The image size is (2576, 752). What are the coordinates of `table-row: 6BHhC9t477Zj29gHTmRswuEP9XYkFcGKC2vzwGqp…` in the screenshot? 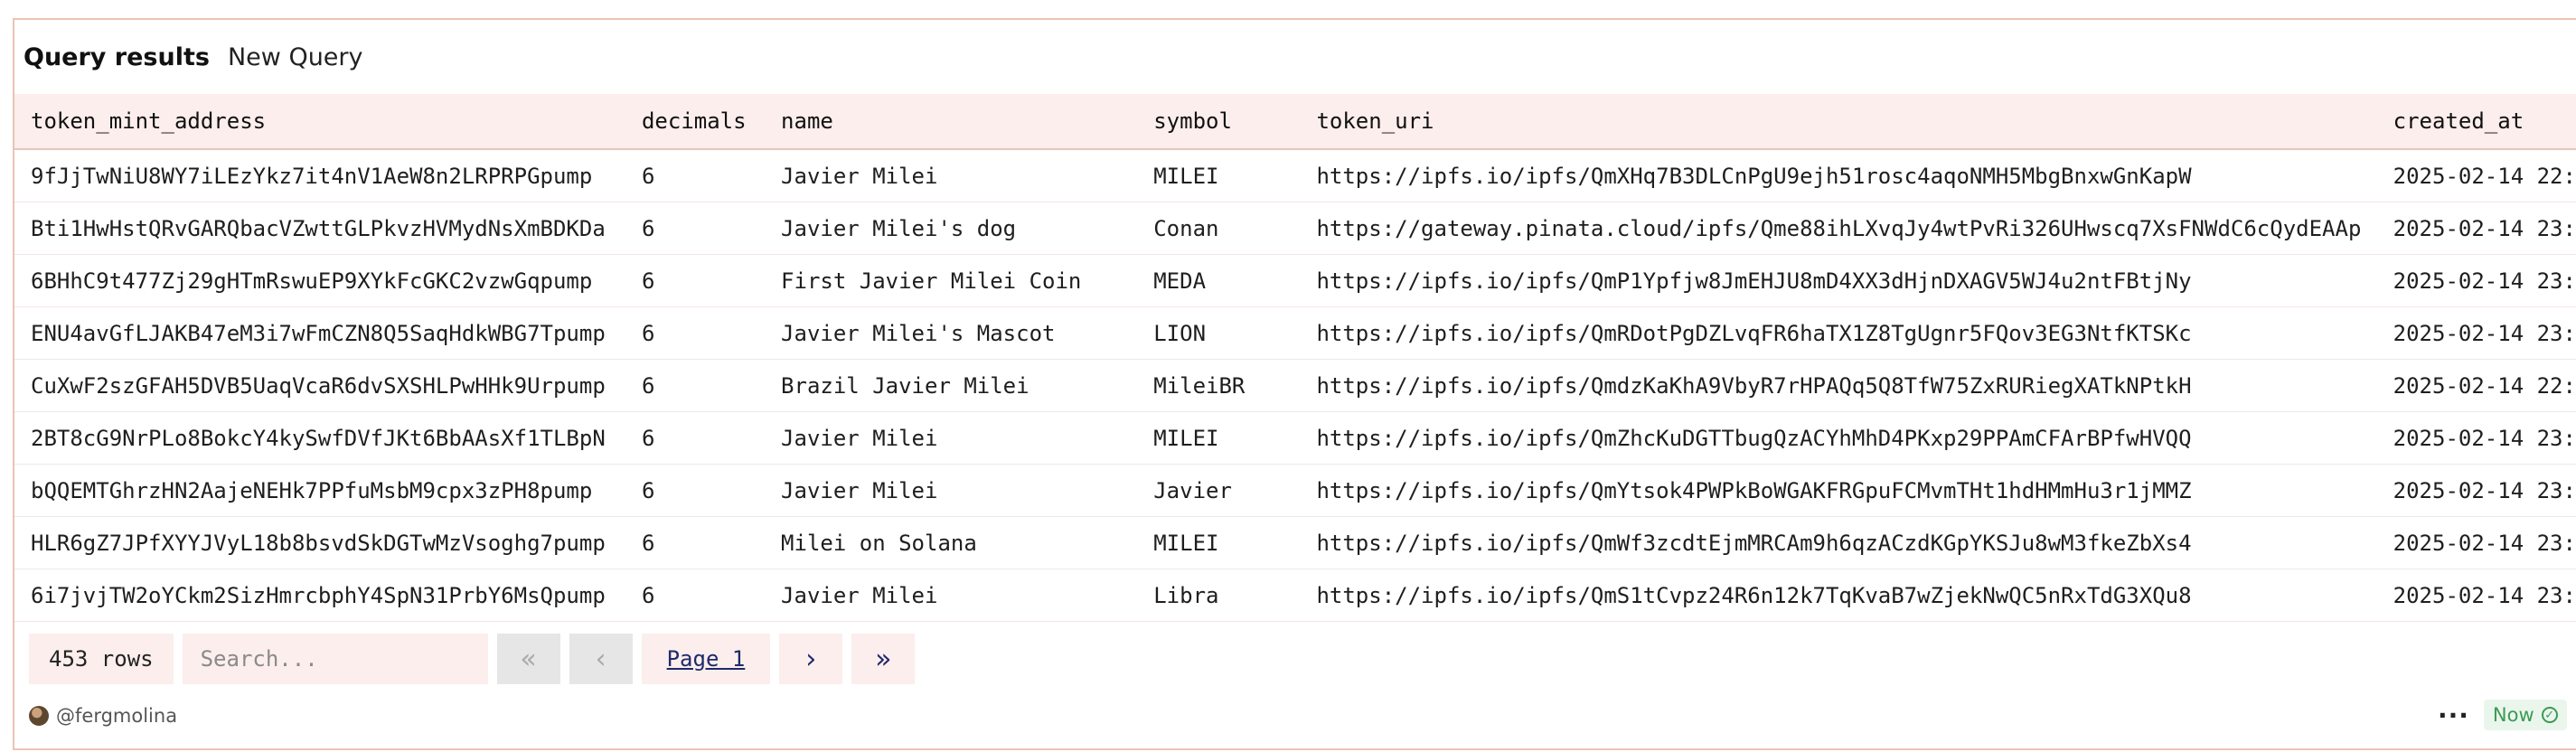 It's located at (1295, 280).